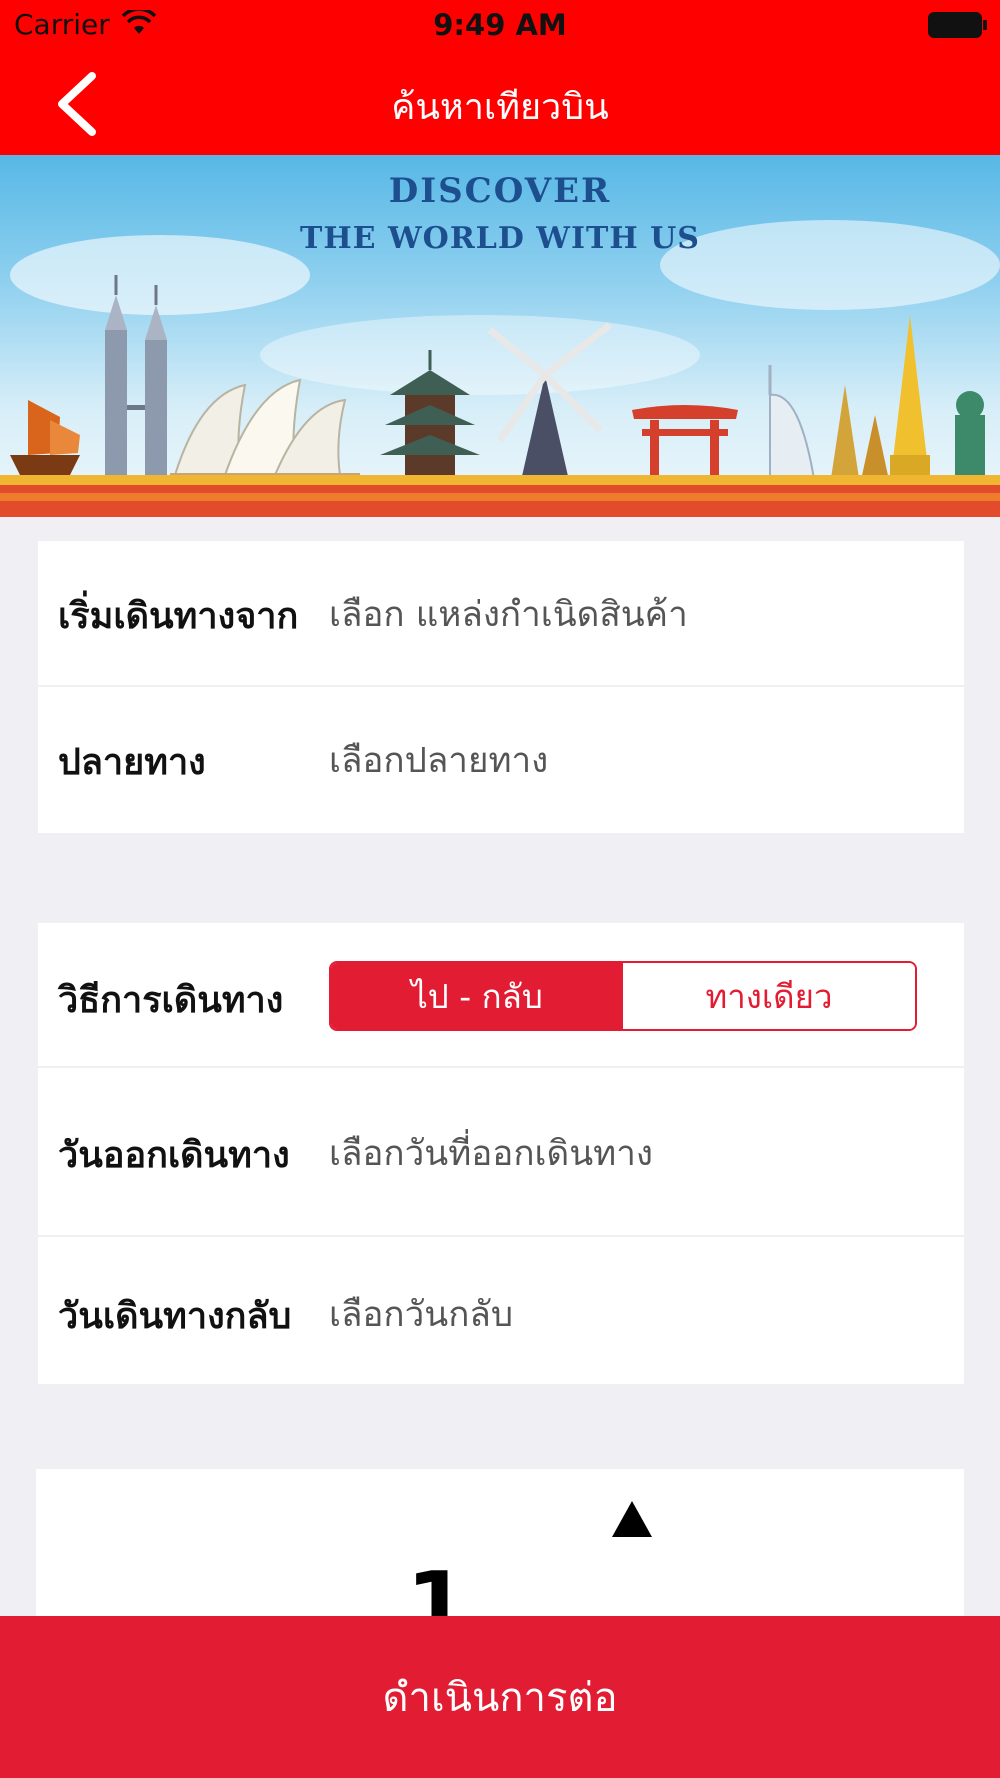  Describe the element at coordinates (132, 762) in the screenshot. I see `destination-label: ปลายทาง` at that location.